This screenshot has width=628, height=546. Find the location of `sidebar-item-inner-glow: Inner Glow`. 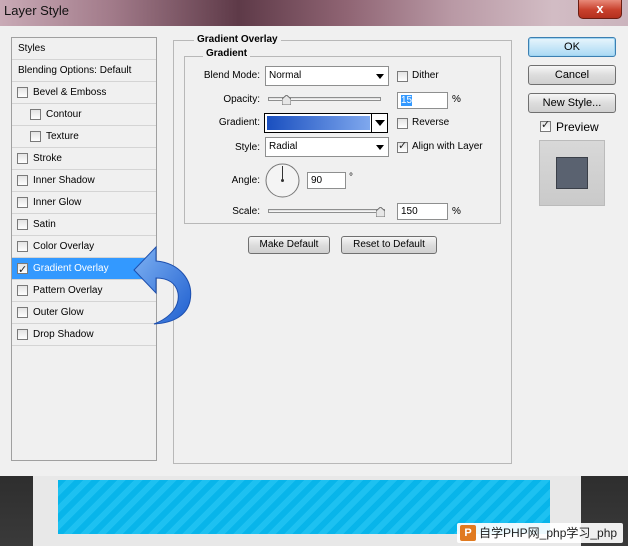

sidebar-item-inner-glow: Inner Glow is located at coordinates (84, 203).